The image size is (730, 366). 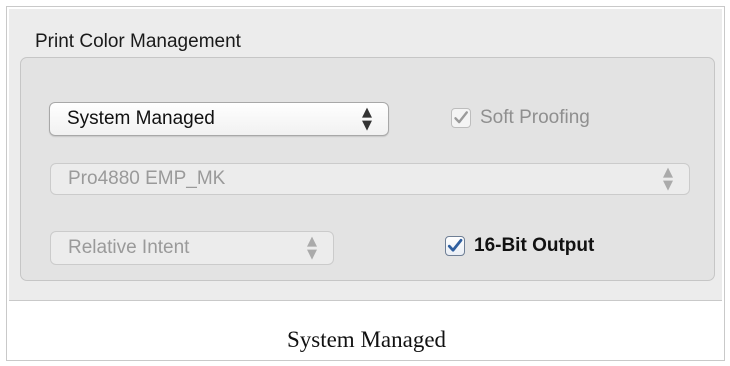 What do you see at coordinates (192, 248) in the screenshot?
I see `rendering-intent-popup: Relative Intent ▲ ▼` at bounding box center [192, 248].